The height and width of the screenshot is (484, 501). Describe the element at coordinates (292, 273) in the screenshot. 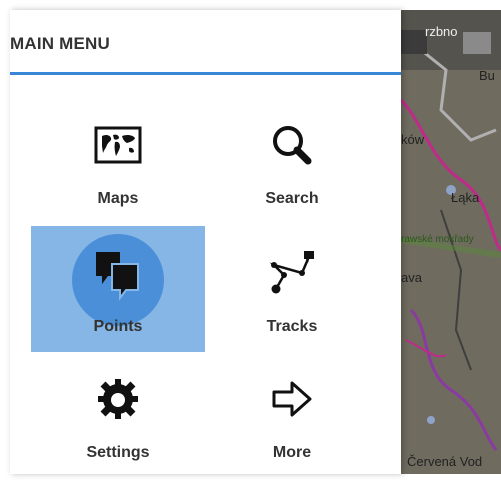

I see `track-path-icon` at that location.